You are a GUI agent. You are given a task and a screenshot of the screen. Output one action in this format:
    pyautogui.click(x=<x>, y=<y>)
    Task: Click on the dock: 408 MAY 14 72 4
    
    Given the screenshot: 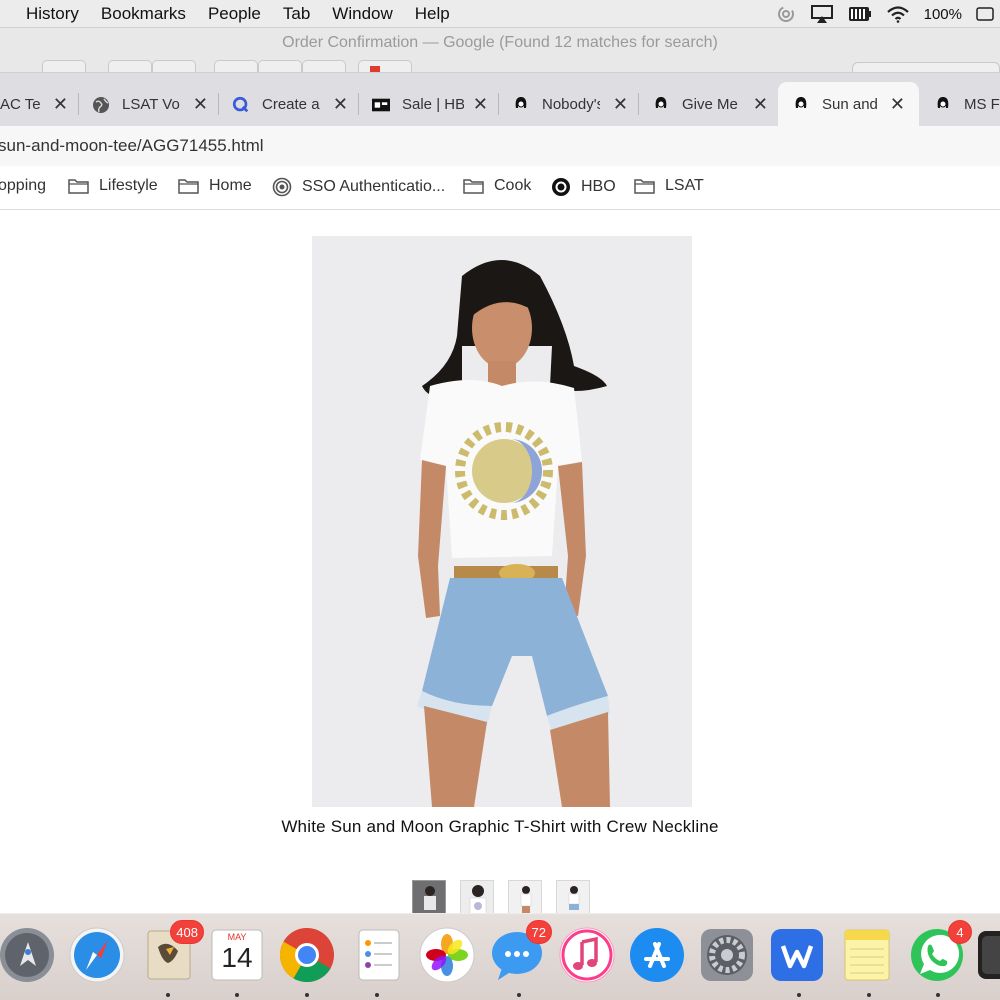 What is the action you would take?
    pyautogui.click(x=500, y=956)
    